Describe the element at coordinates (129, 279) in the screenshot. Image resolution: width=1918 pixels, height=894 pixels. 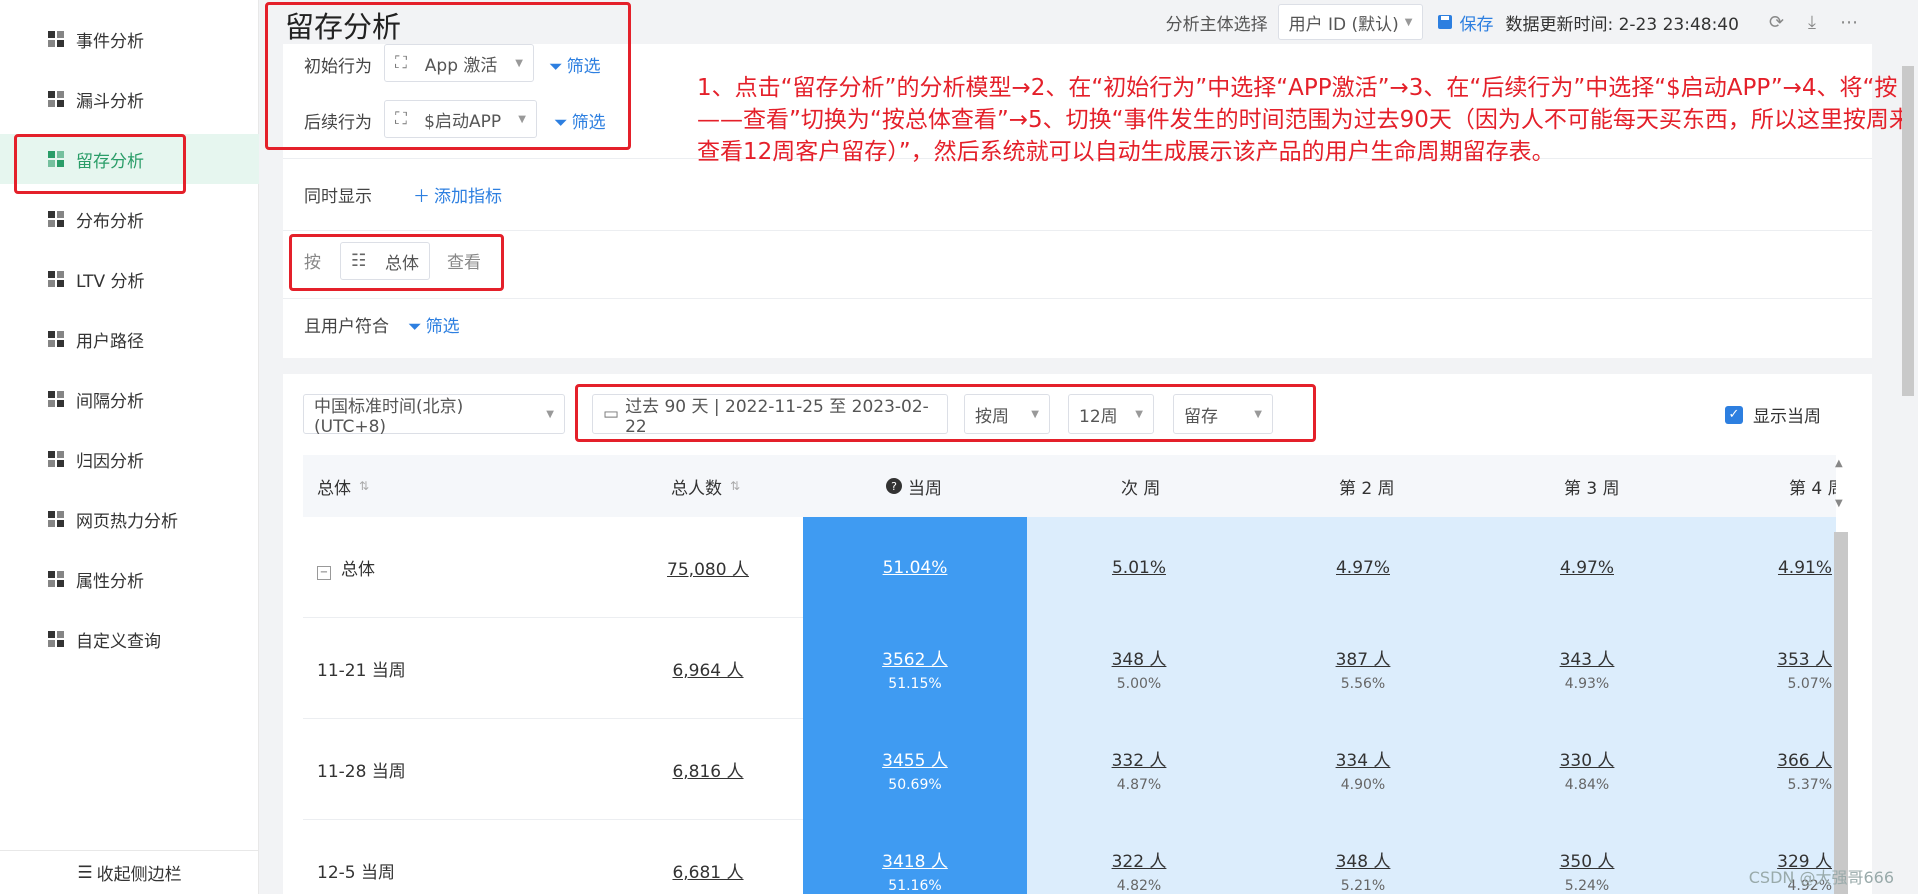
I see `sidebar-item-5: LTV 分析` at that location.